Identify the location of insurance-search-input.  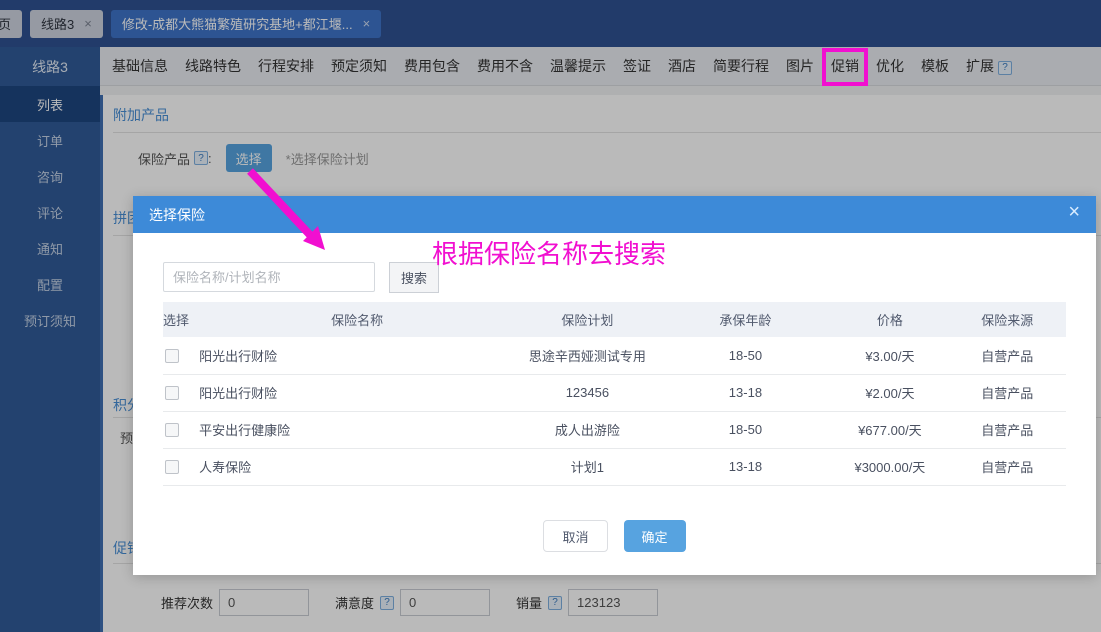
(269, 277).